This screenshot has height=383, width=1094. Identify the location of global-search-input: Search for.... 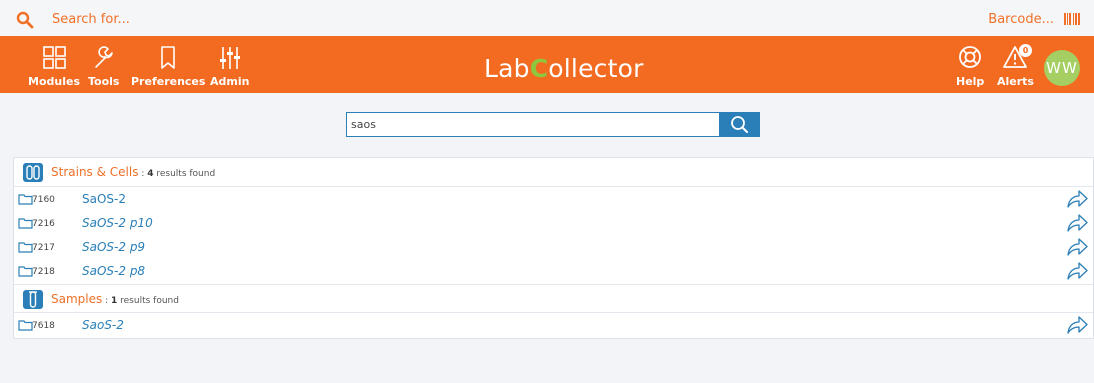
(91, 19).